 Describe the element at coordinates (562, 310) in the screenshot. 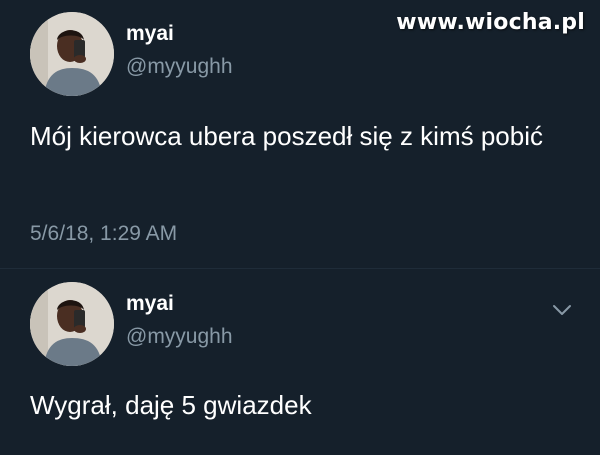

I see `chevron-down-icon` at that location.